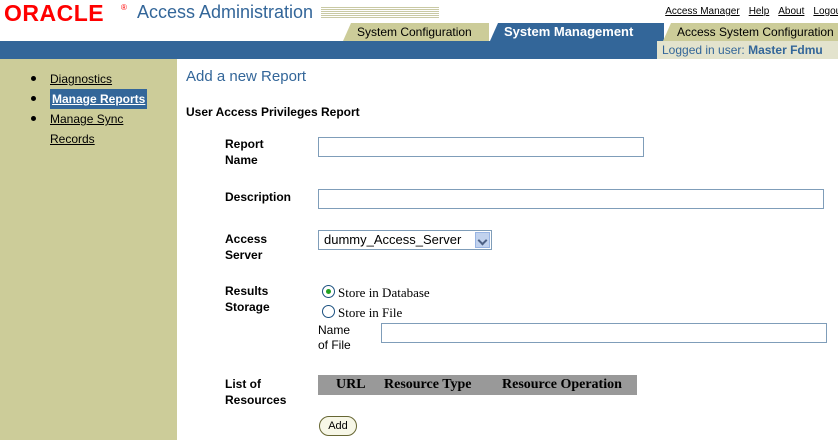 This screenshot has height=440, width=838. Describe the element at coordinates (98, 139) in the screenshot. I see `manage-sync-records-link-line2: Records` at that location.